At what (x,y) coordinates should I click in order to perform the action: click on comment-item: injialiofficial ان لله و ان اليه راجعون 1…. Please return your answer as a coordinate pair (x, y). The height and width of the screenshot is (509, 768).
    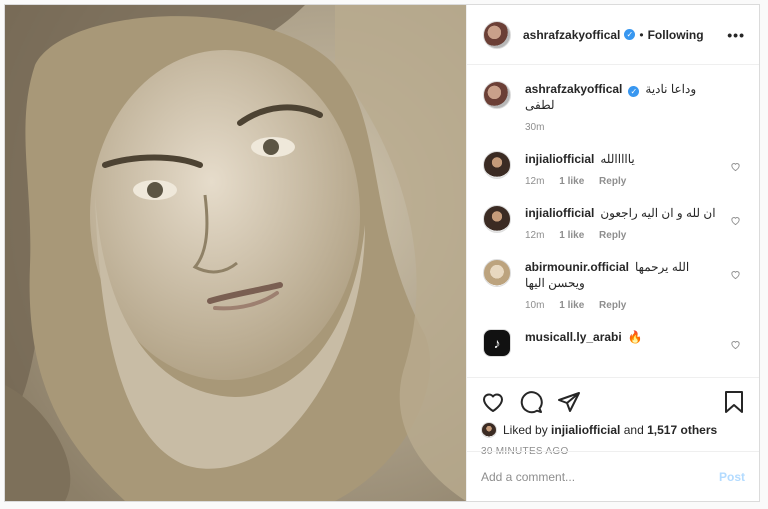
    Looking at the image, I should click on (613, 223).